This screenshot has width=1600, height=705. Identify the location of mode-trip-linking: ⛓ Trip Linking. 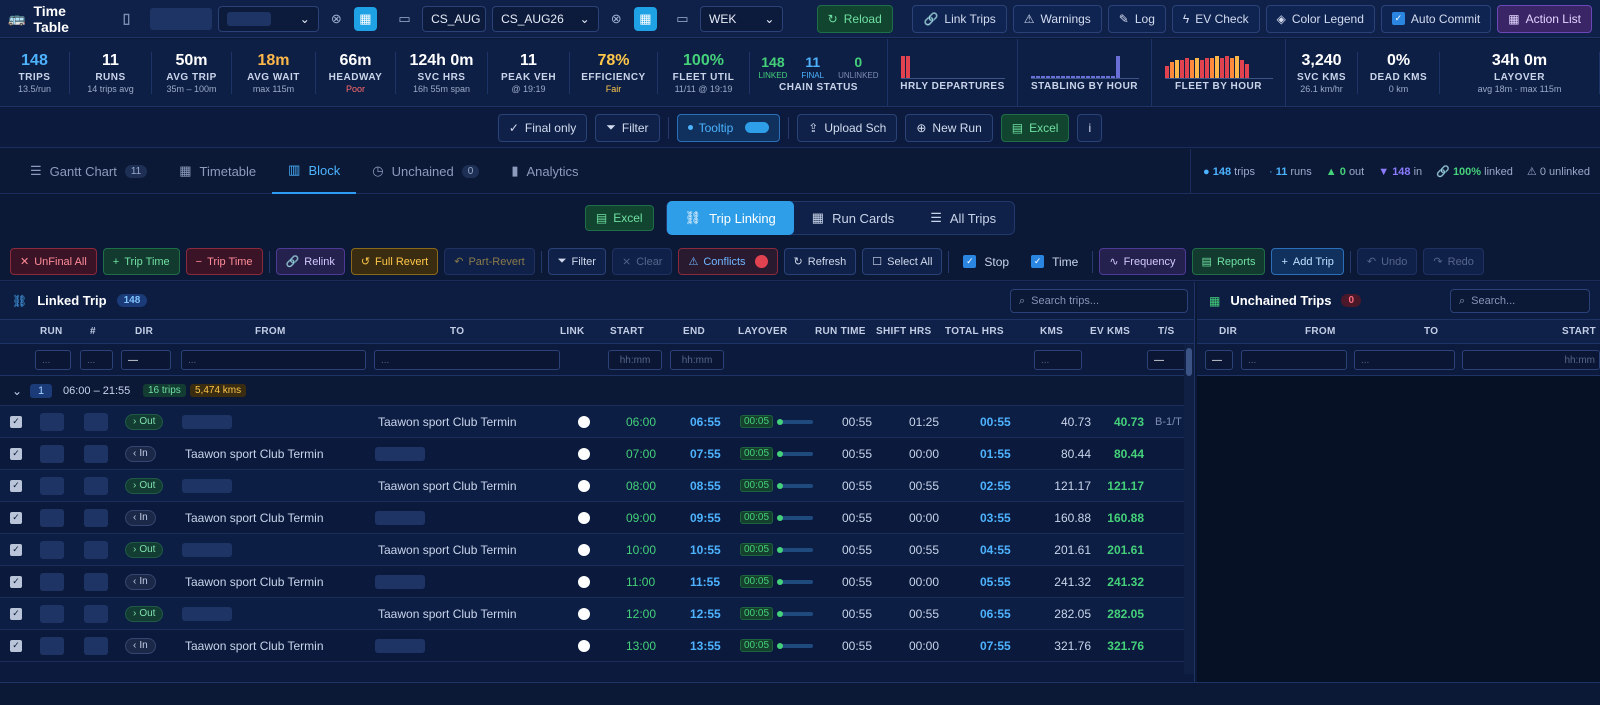
(730, 218).